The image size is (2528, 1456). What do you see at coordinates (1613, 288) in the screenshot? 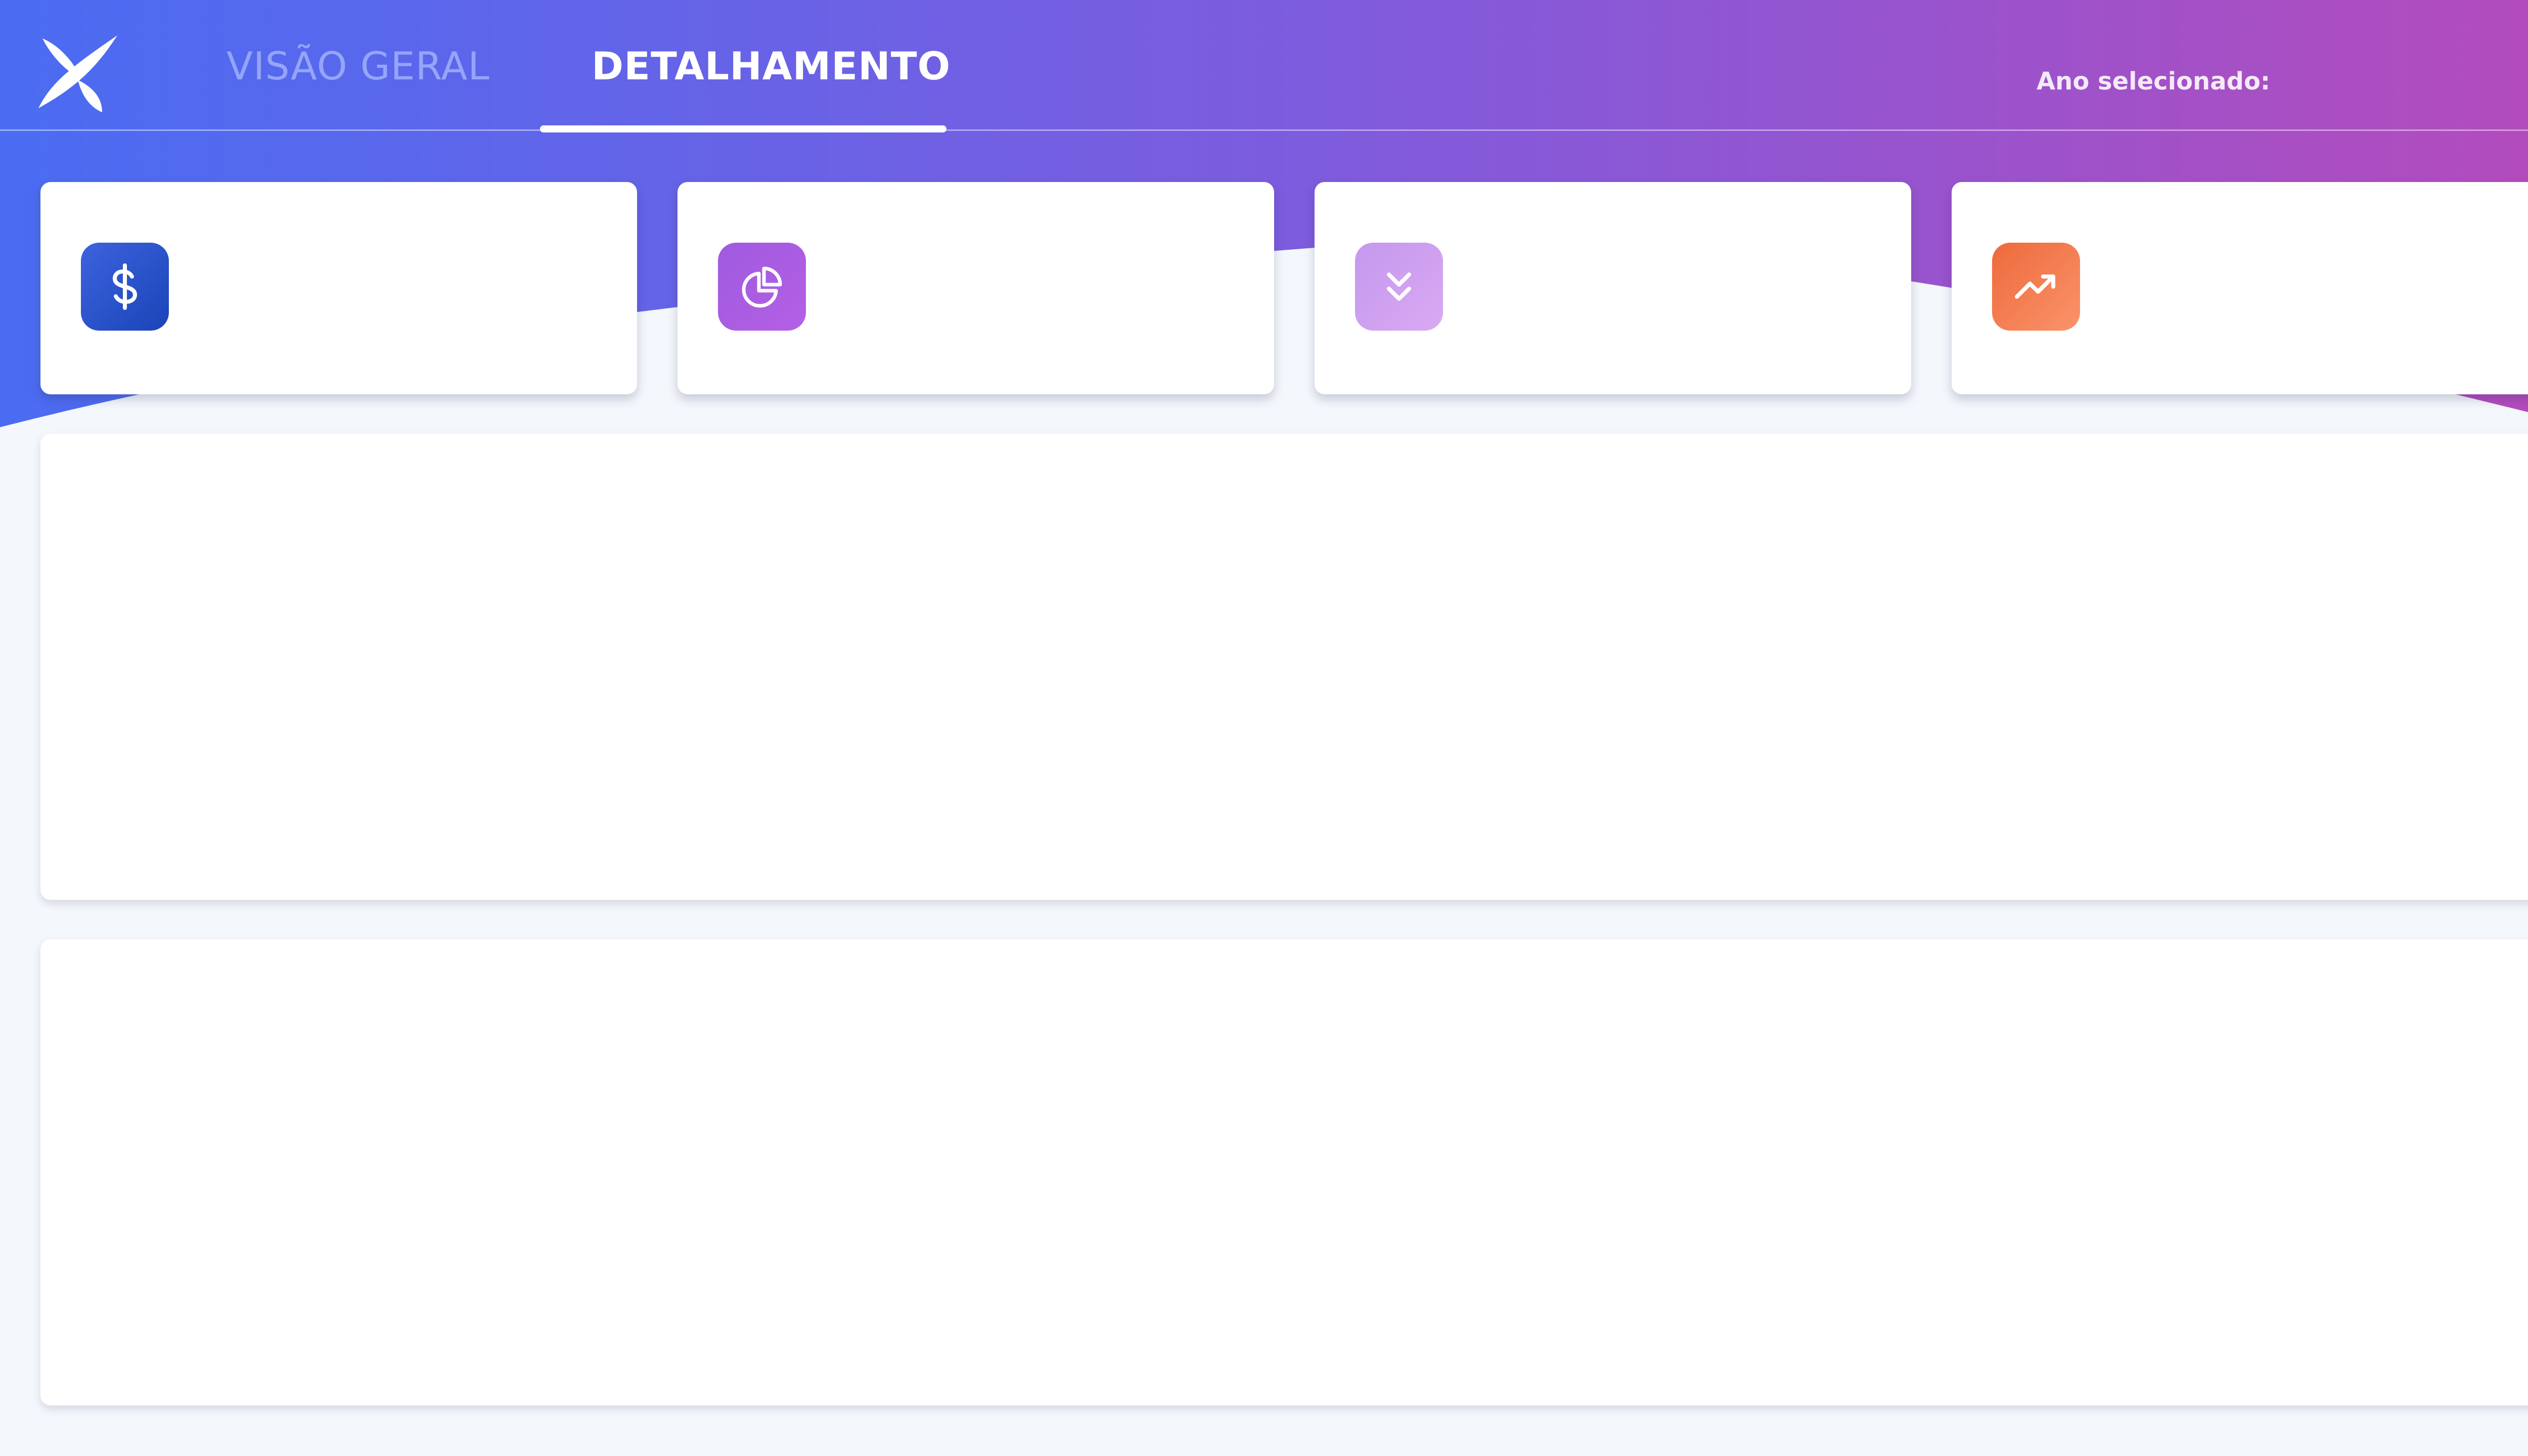
I see `kpi-card-decrease` at bounding box center [1613, 288].